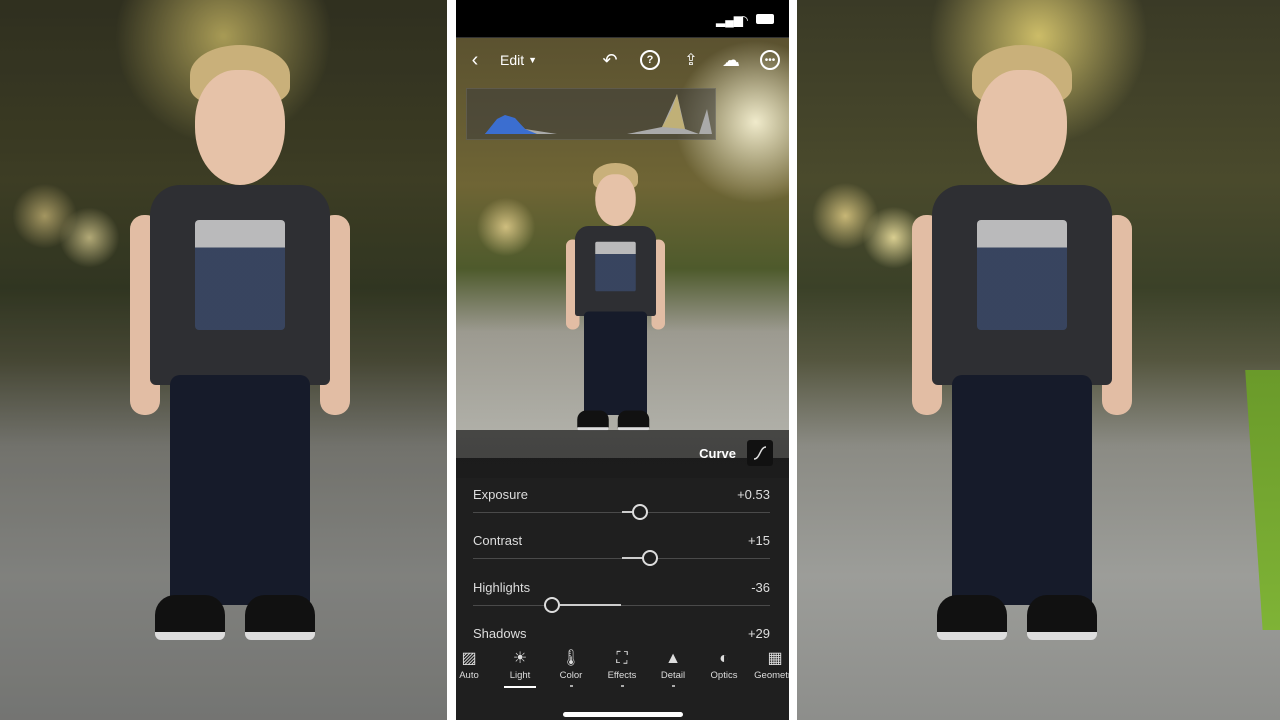 The height and width of the screenshot is (720, 1280). Describe the element at coordinates (760, 587) in the screenshot. I see `slider-value: -36` at that location.